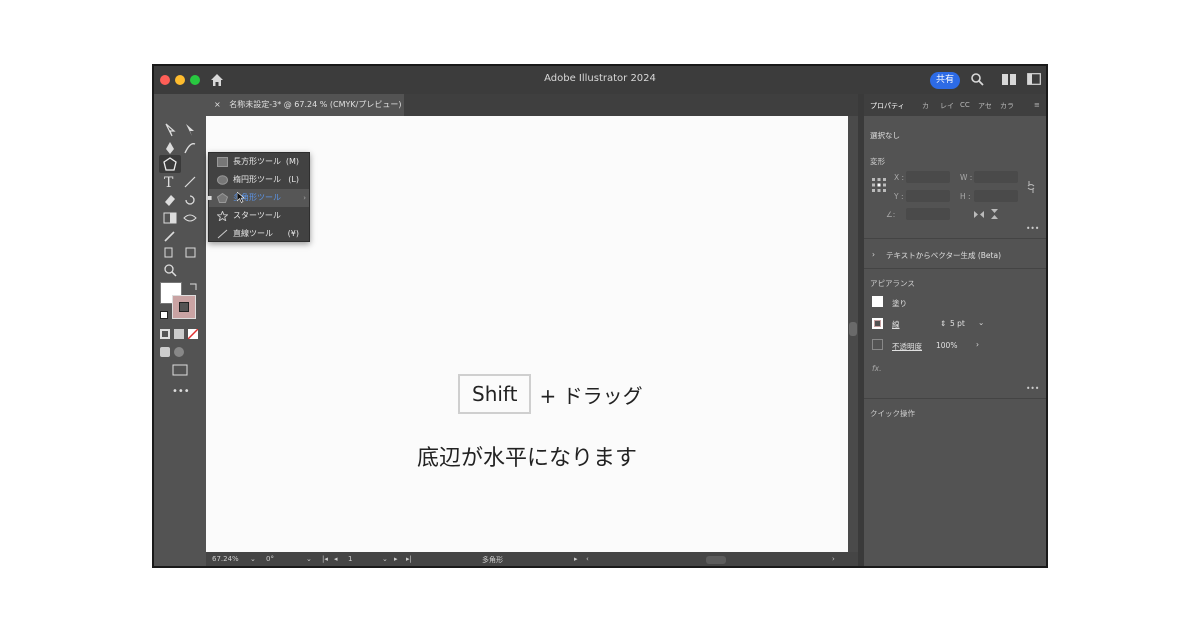 This screenshot has height=630, width=1200. I want to click on stroke-color-swatch, so click(184, 307).